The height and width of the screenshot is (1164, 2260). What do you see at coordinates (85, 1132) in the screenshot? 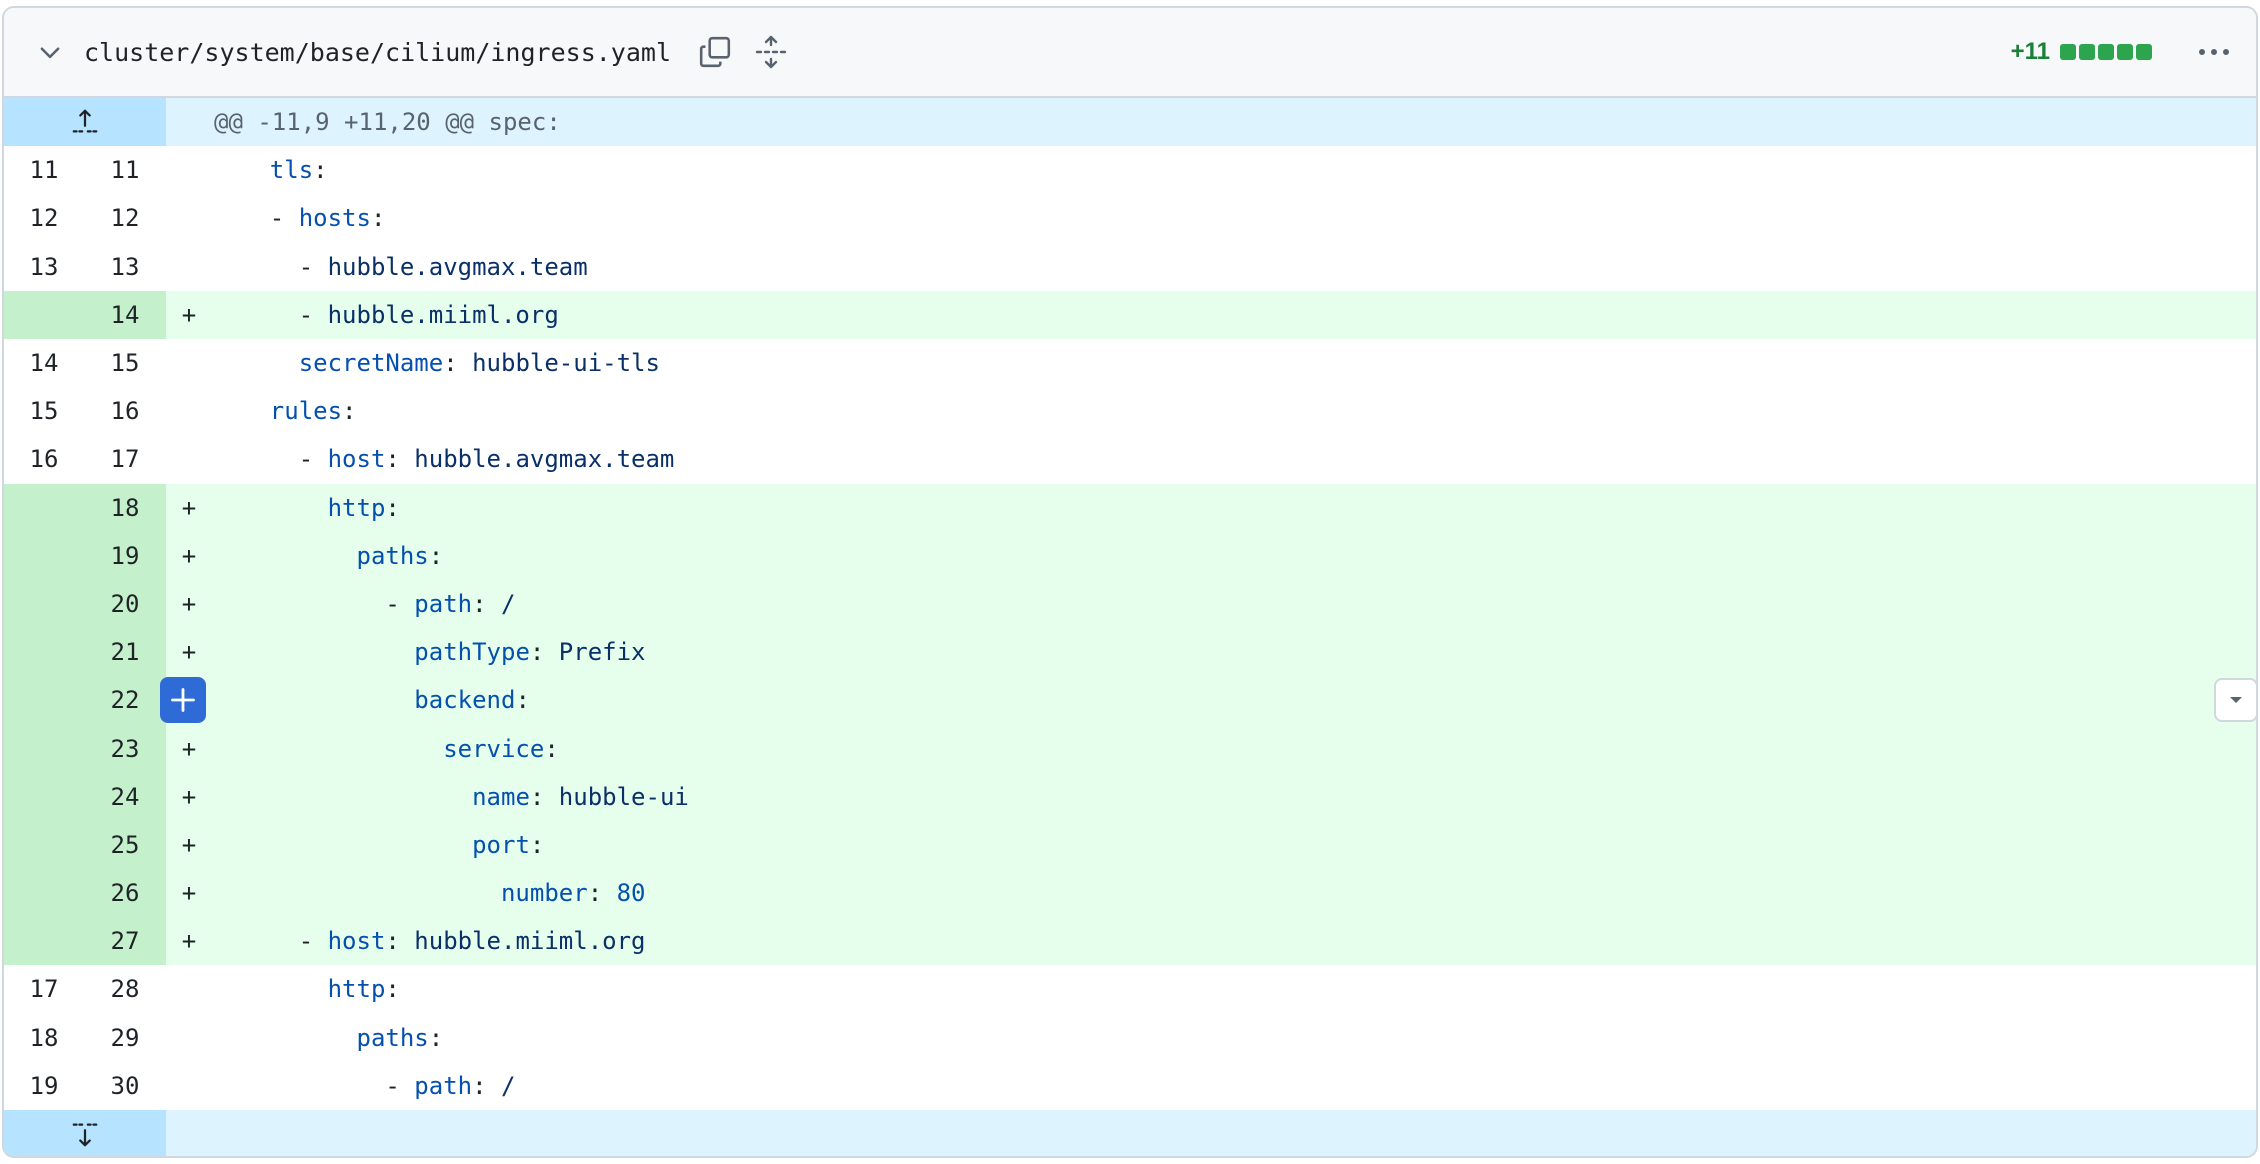
I see `fold-down-icon` at bounding box center [85, 1132].